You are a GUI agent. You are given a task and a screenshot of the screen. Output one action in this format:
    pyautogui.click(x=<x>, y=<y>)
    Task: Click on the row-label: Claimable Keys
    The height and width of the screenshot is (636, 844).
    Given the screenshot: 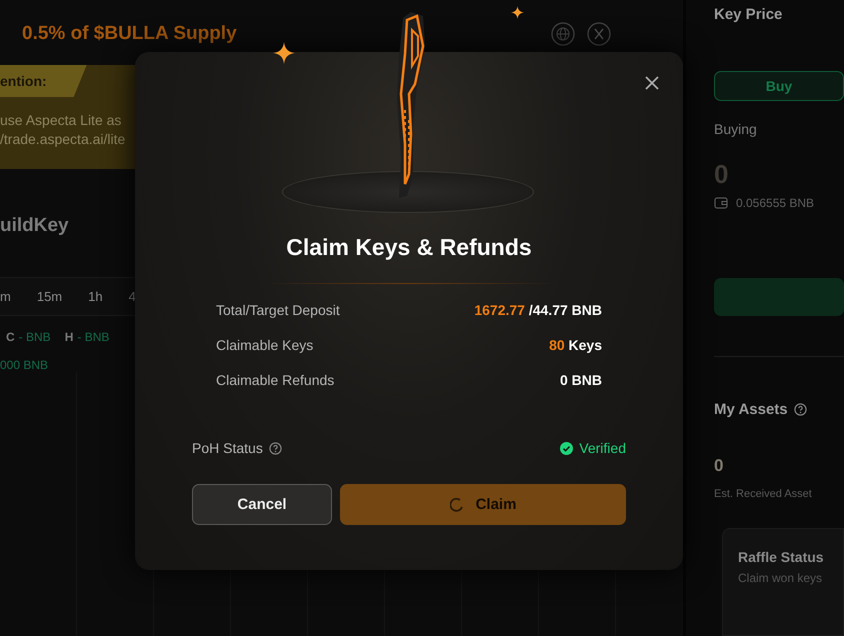 What is the action you would take?
    pyautogui.click(x=265, y=345)
    